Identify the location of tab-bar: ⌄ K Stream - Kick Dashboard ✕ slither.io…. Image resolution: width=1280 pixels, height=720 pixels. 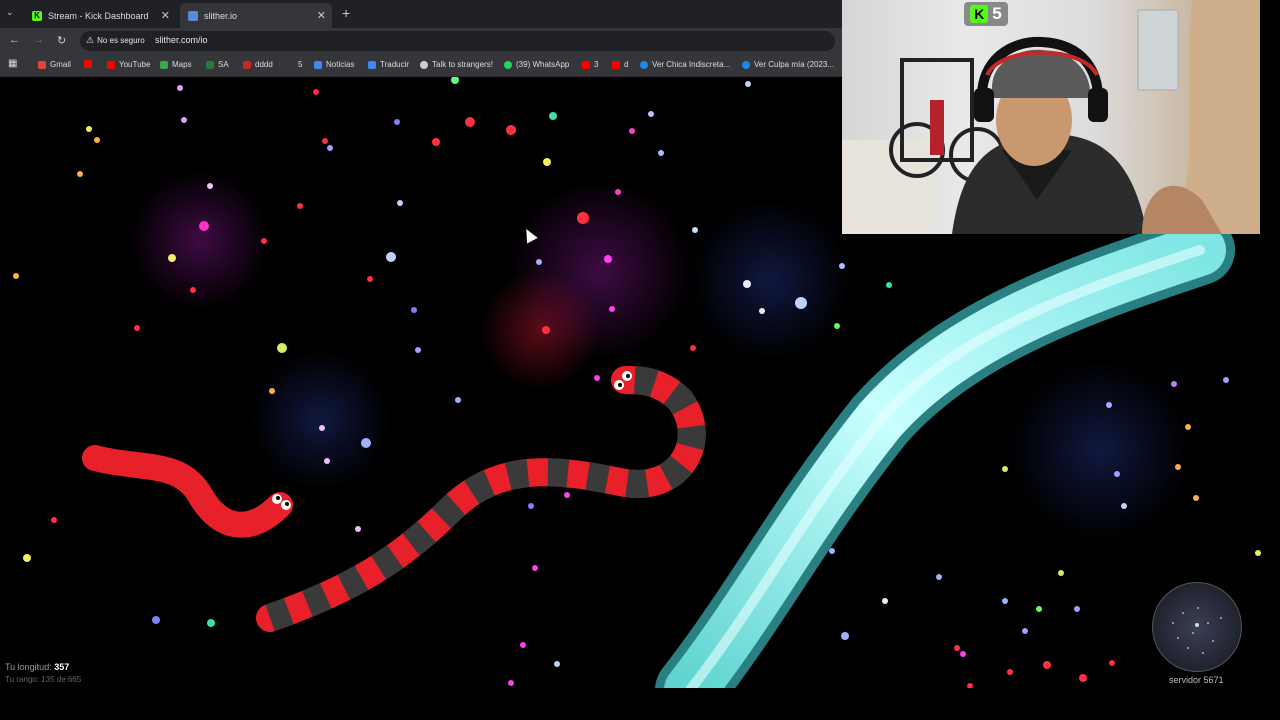
(421, 14).